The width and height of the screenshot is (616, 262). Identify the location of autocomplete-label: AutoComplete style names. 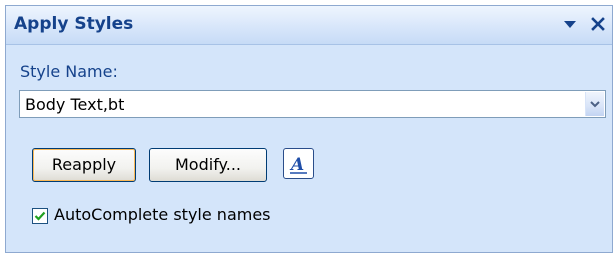
(162, 214).